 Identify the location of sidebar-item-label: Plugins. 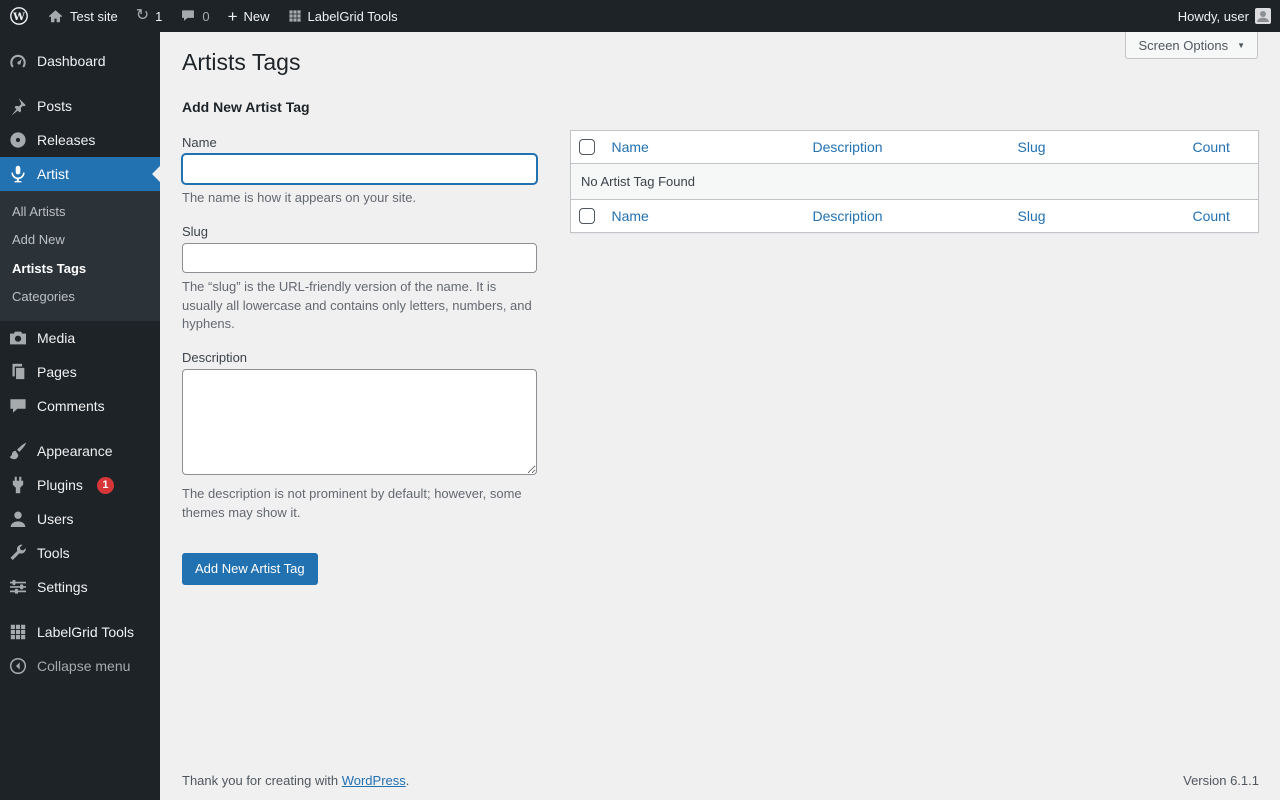
(60, 485).